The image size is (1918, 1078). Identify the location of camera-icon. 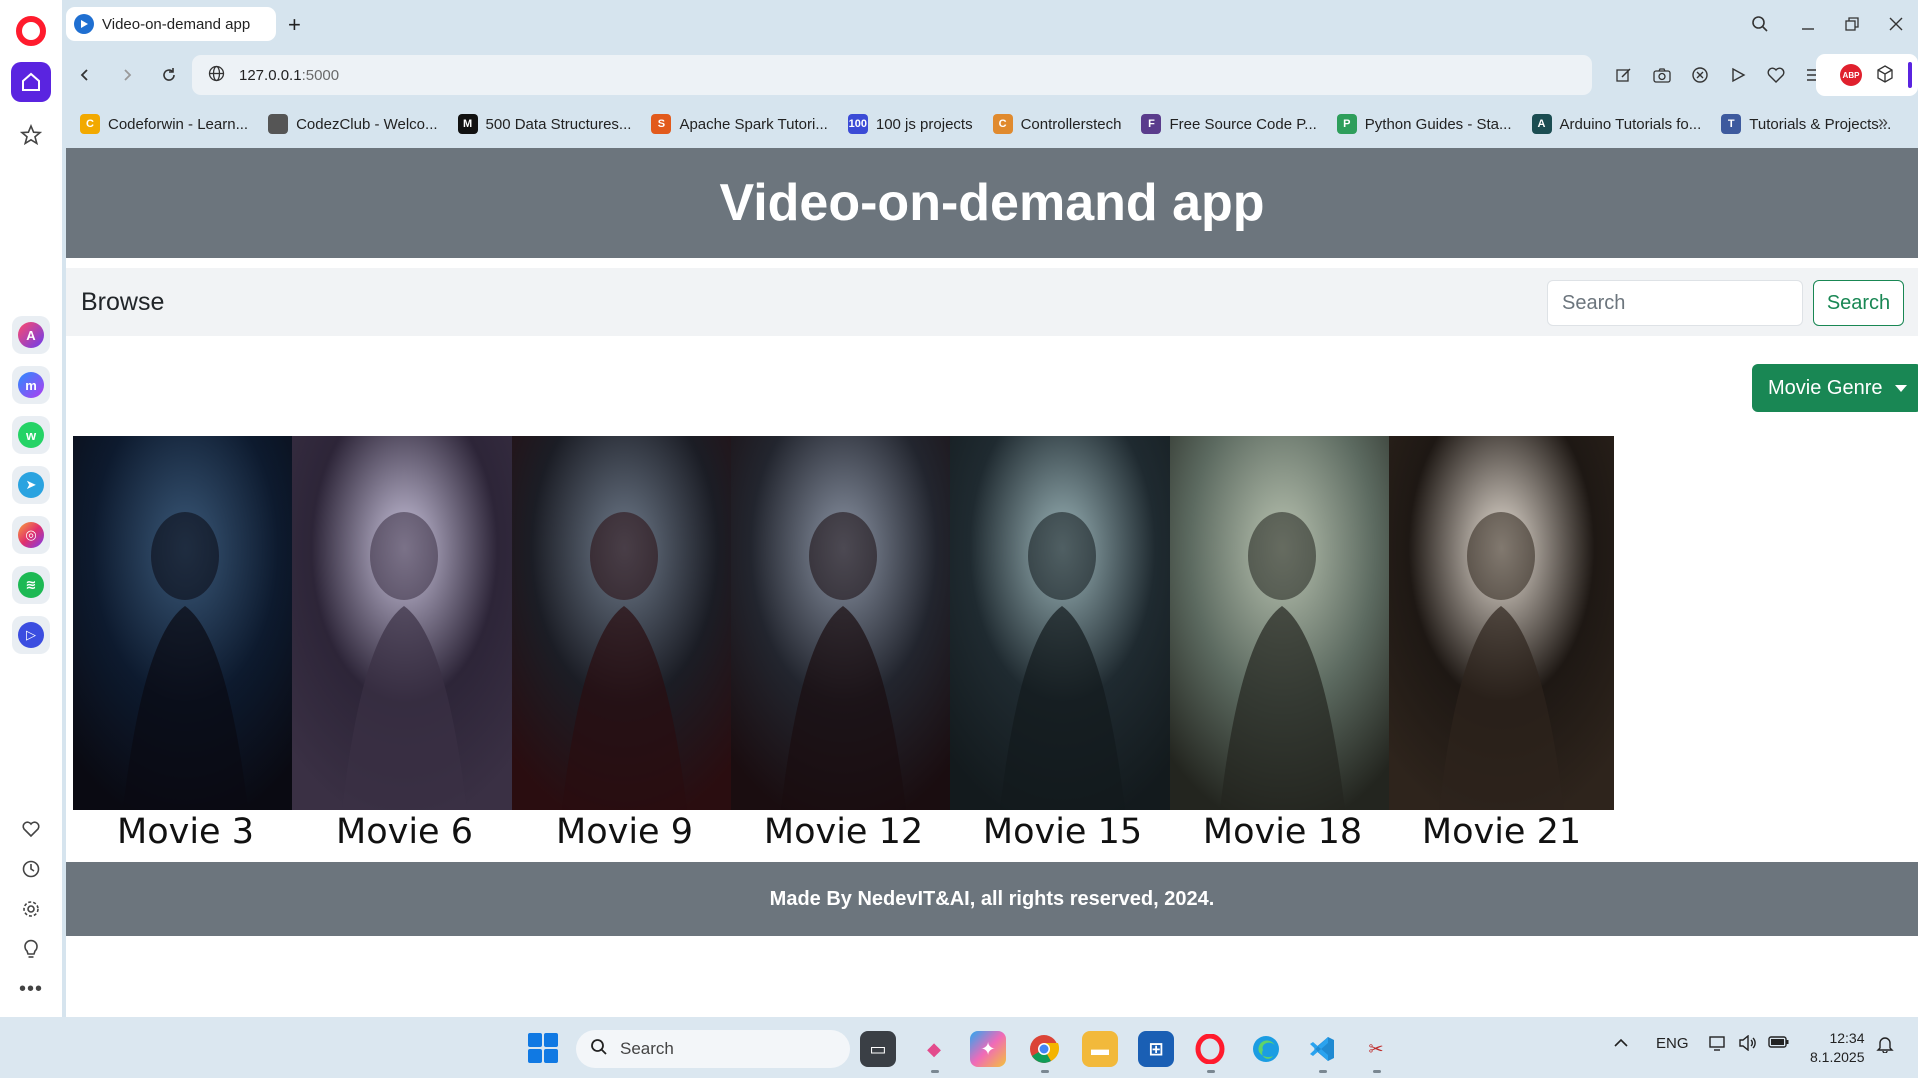
(1662, 75).